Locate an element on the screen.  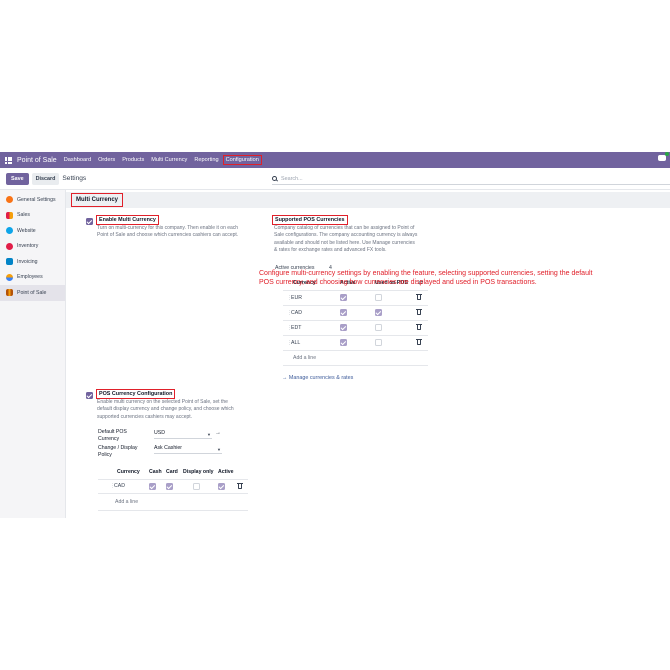
sidebar-item-label: Point of Sale is located at coordinates (32, 292).